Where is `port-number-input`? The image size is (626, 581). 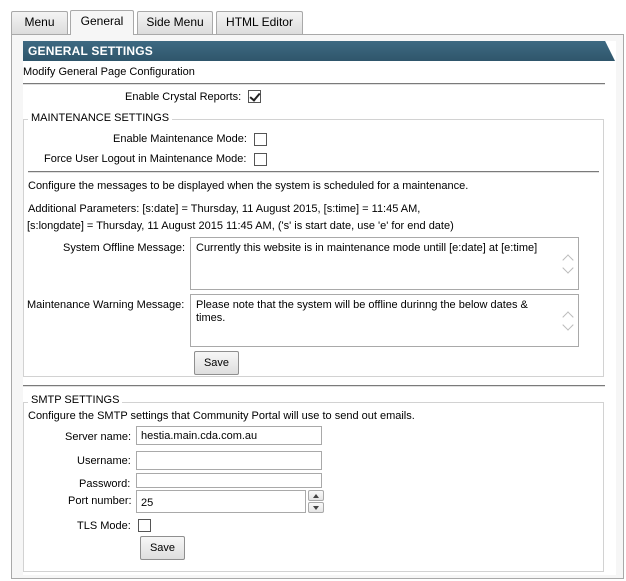
port-number-input is located at coordinates (221, 501).